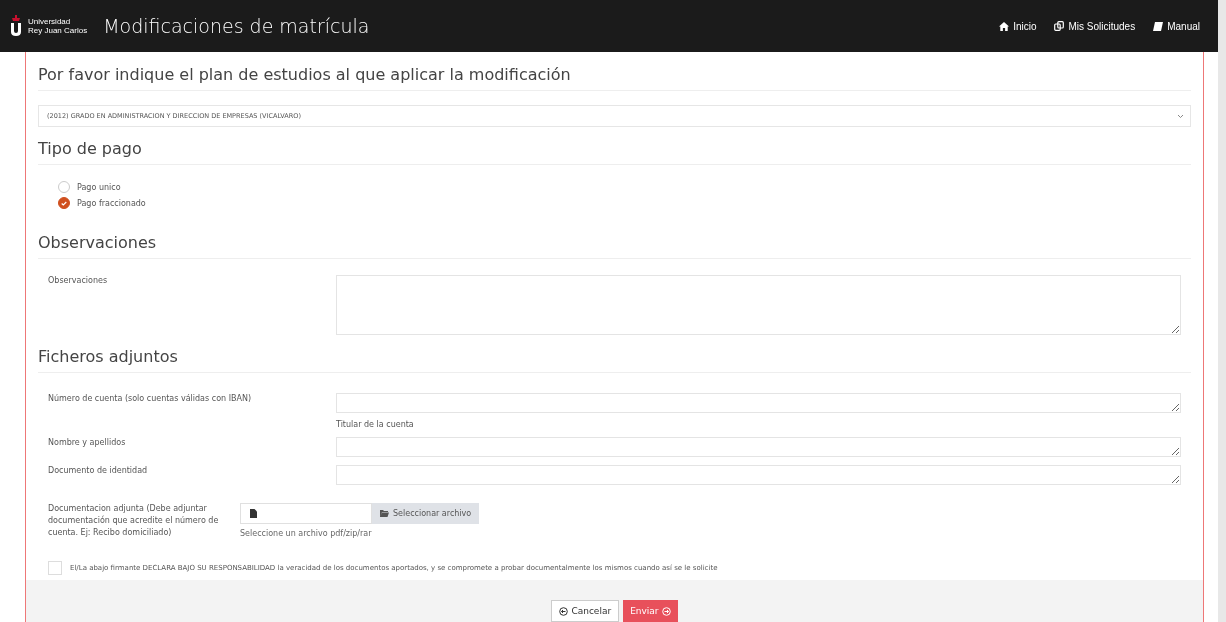 Image resolution: width=1226 pixels, height=622 pixels. Describe the element at coordinates (375, 424) in the screenshot. I see `field-note: Titular de la cuenta` at that location.